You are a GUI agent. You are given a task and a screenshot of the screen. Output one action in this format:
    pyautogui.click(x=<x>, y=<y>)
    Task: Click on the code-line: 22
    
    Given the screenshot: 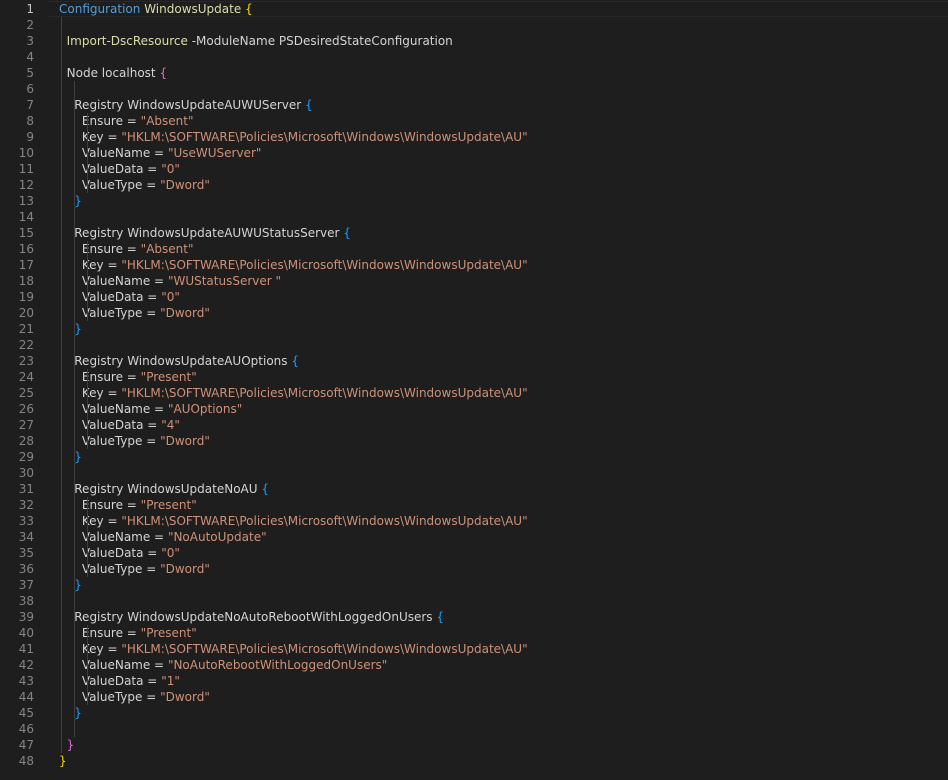 What is the action you would take?
    pyautogui.click(x=474, y=345)
    